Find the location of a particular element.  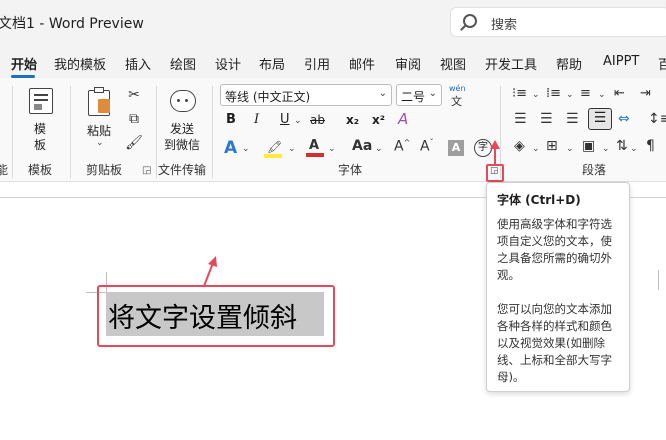

template-label-1: 模 is located at coordinates (40, 129).